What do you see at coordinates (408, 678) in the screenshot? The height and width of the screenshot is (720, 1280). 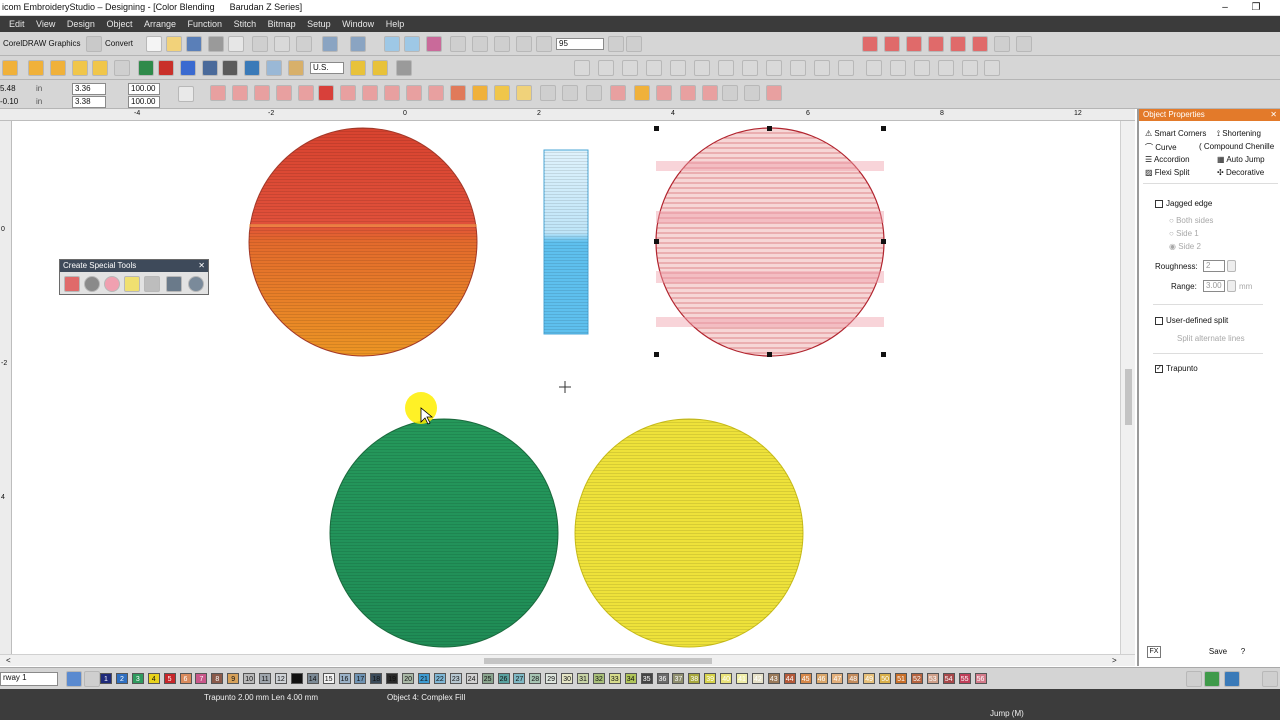 I see `color-swatch: 20` at bounding box center [408, 678].